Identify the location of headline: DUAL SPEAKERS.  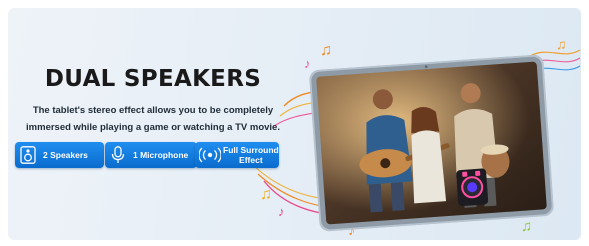
(153, 79).